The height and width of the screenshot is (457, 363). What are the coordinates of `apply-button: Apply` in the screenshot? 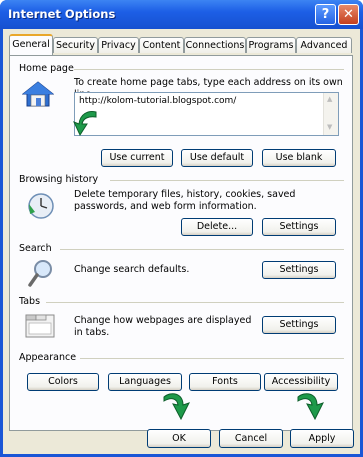 It's located at (322, 438).